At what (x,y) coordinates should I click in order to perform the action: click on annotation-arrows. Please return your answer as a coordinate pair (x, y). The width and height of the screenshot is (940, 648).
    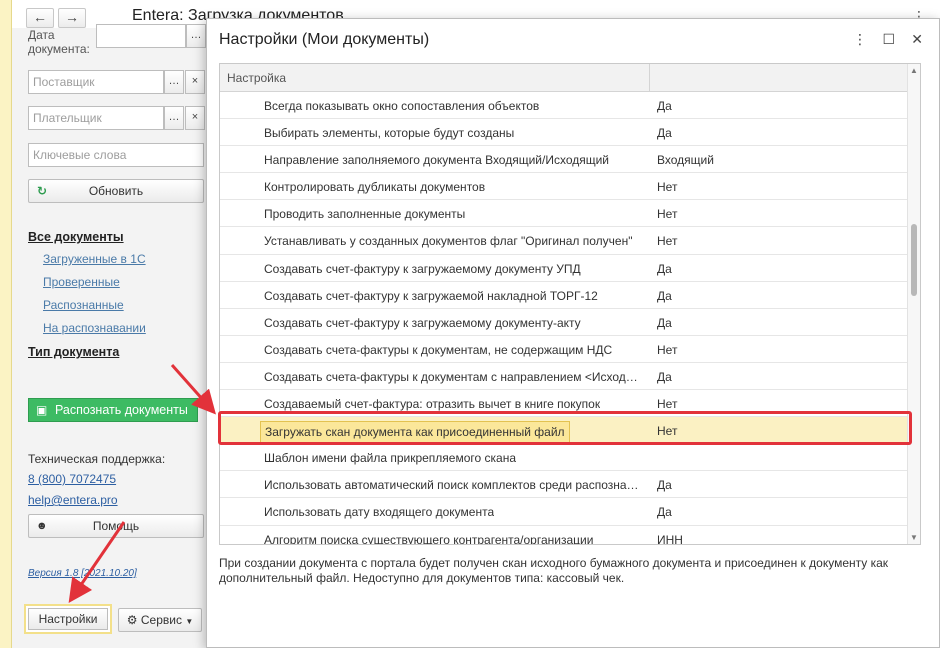
    Looking at the image, I should click on (142, 483).